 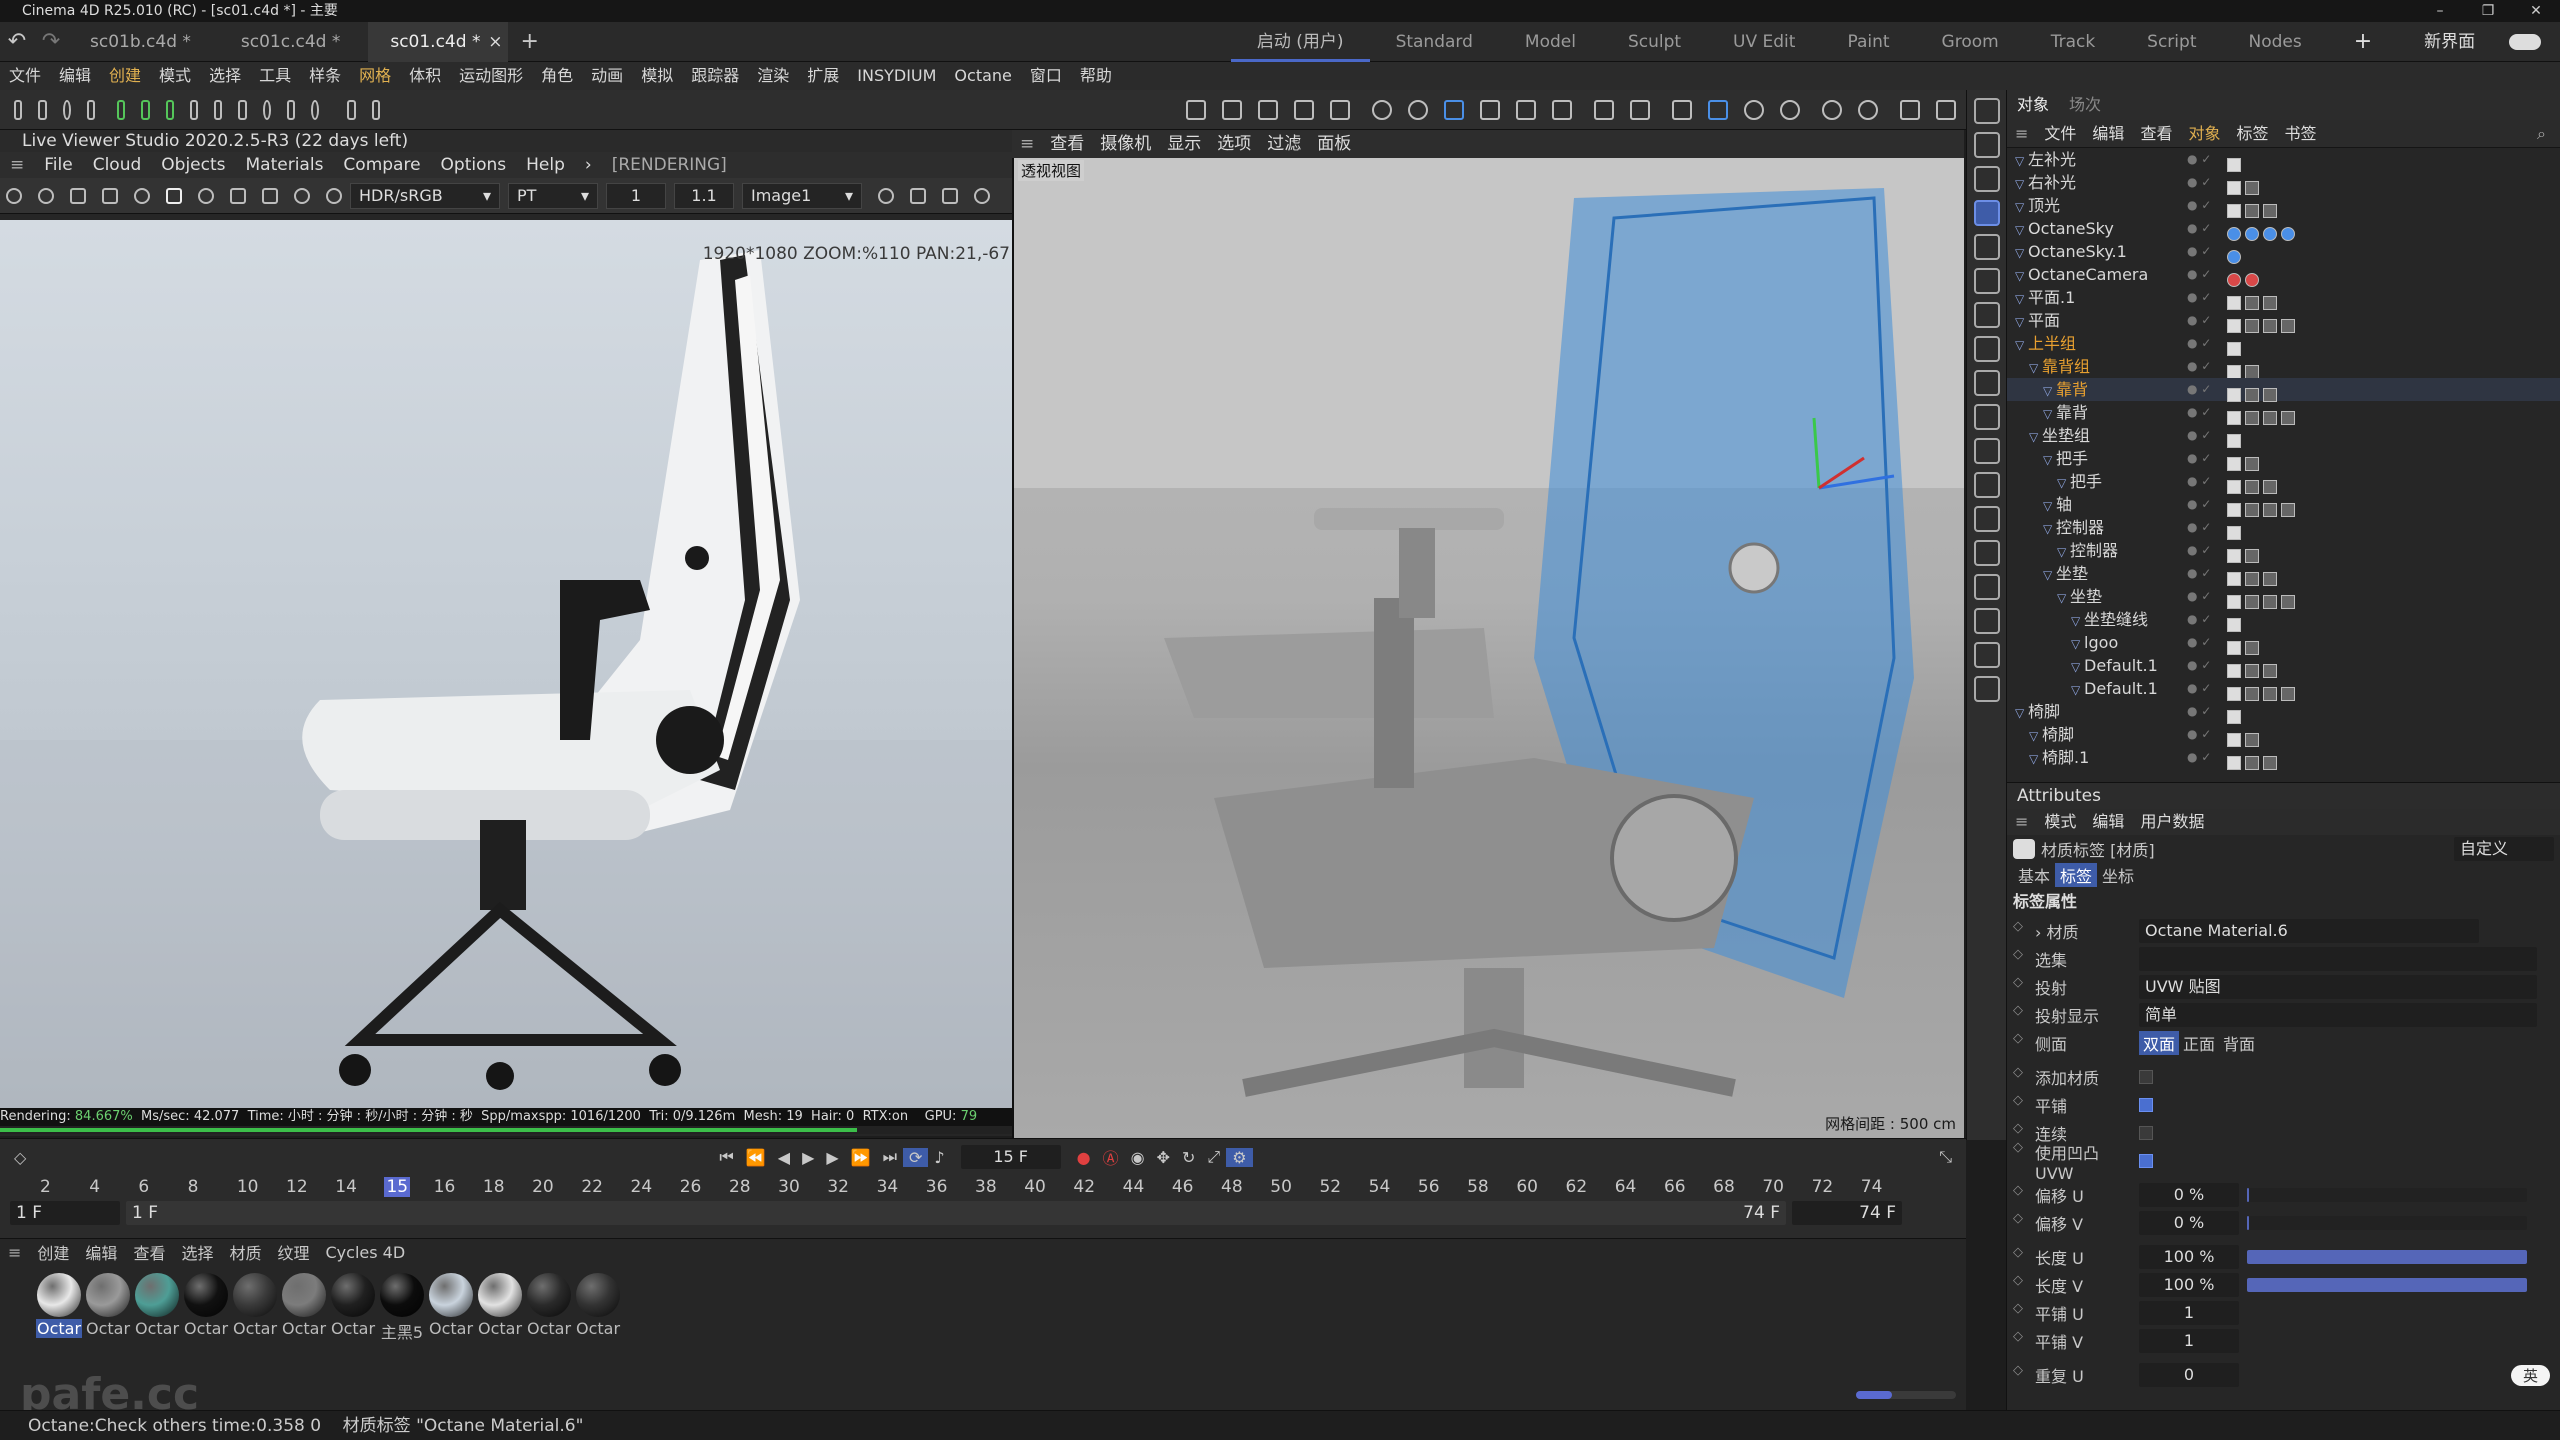 What do you see at coordinates (402, 1308) in the screenshot?
I see `material-swatch: 主黑5` at bounding box center [402, 1308].